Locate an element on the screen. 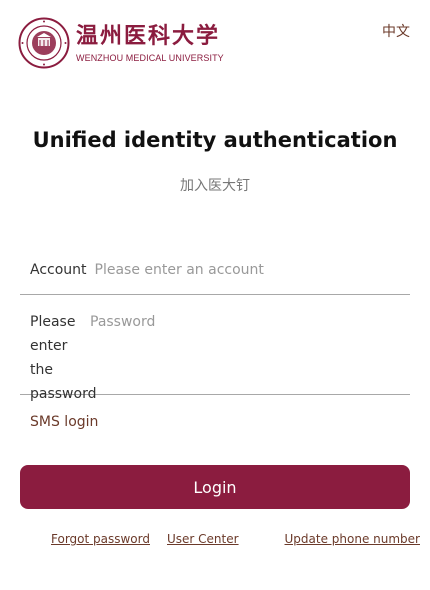  account-field: Account is located at coordinates (215, 272).